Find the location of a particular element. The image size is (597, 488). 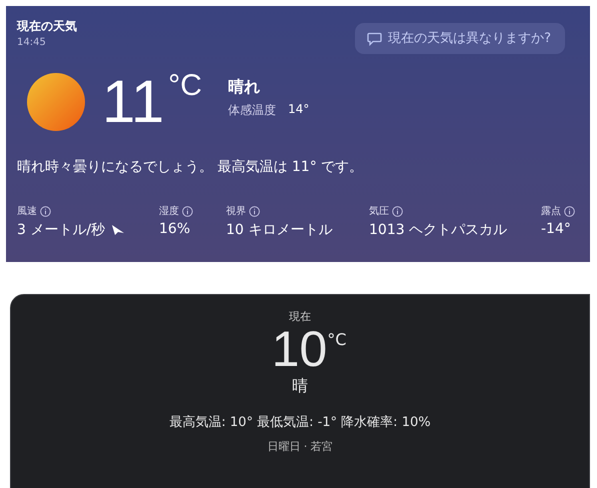

stat-label: 湿度 is located at coordinates (169, 211).